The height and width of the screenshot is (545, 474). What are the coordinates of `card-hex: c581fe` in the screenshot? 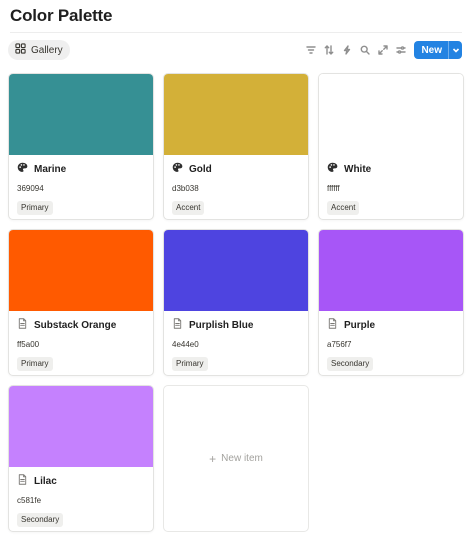 It's located at (29, 500).